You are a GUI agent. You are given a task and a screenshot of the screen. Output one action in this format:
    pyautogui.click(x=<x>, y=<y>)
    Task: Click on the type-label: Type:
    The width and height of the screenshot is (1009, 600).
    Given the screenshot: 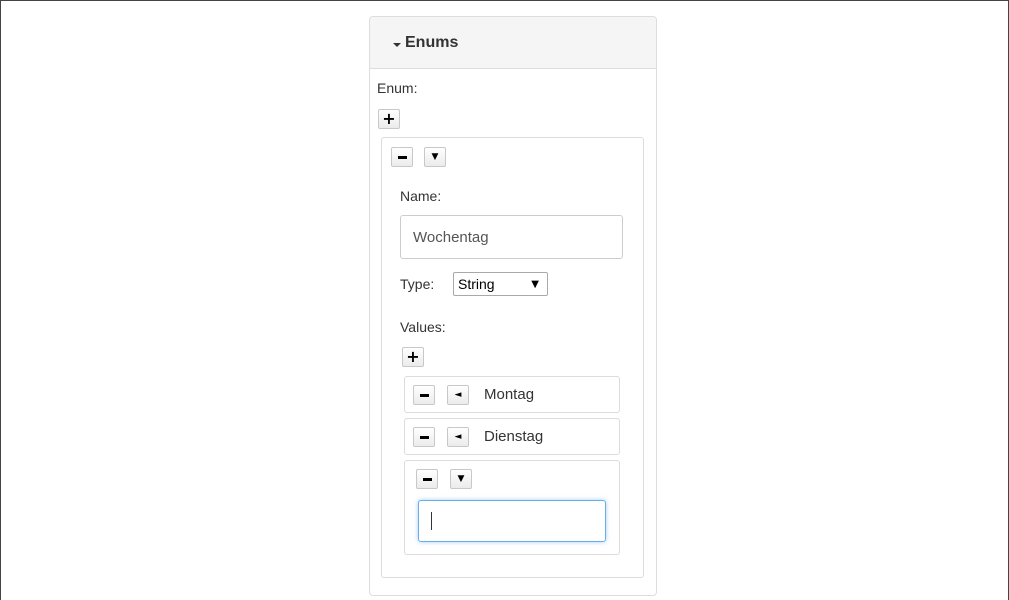 What is the action you would take?
    pyautogui.click(x=417, y=284)
    